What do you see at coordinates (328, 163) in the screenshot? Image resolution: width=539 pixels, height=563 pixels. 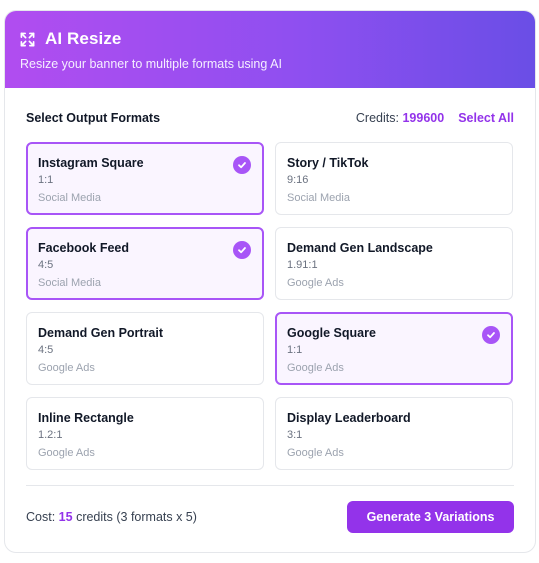 I see `format-name: Story / TikTok` at bounding box center [328, 163].